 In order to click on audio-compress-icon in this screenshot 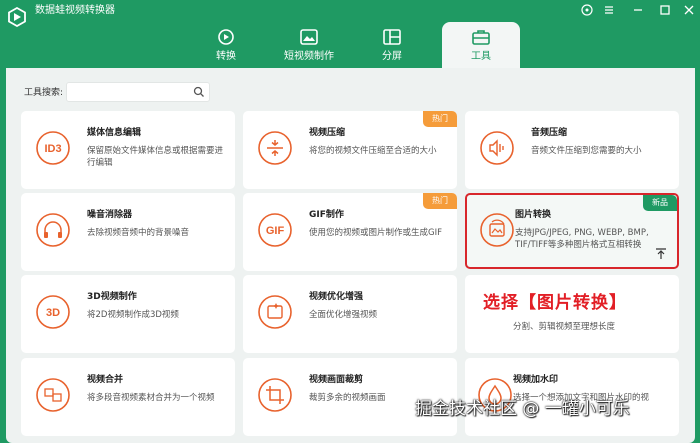, I will do `click(497, 148)`.